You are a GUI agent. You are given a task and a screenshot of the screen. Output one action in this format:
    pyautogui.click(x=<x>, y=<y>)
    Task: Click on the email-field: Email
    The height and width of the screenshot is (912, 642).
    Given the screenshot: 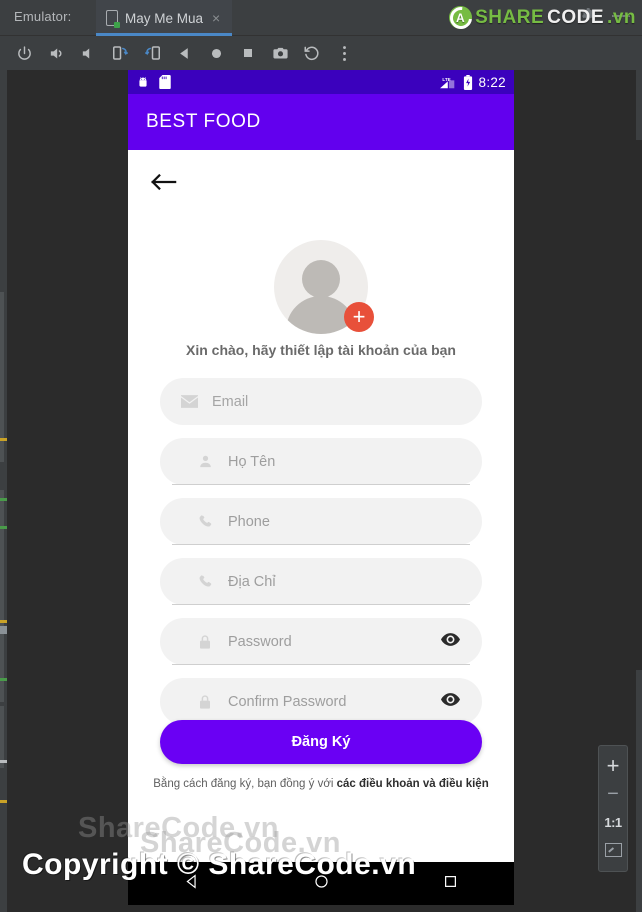 What is the action you would take?
    pyautogui.click(x=321, y=401)
    